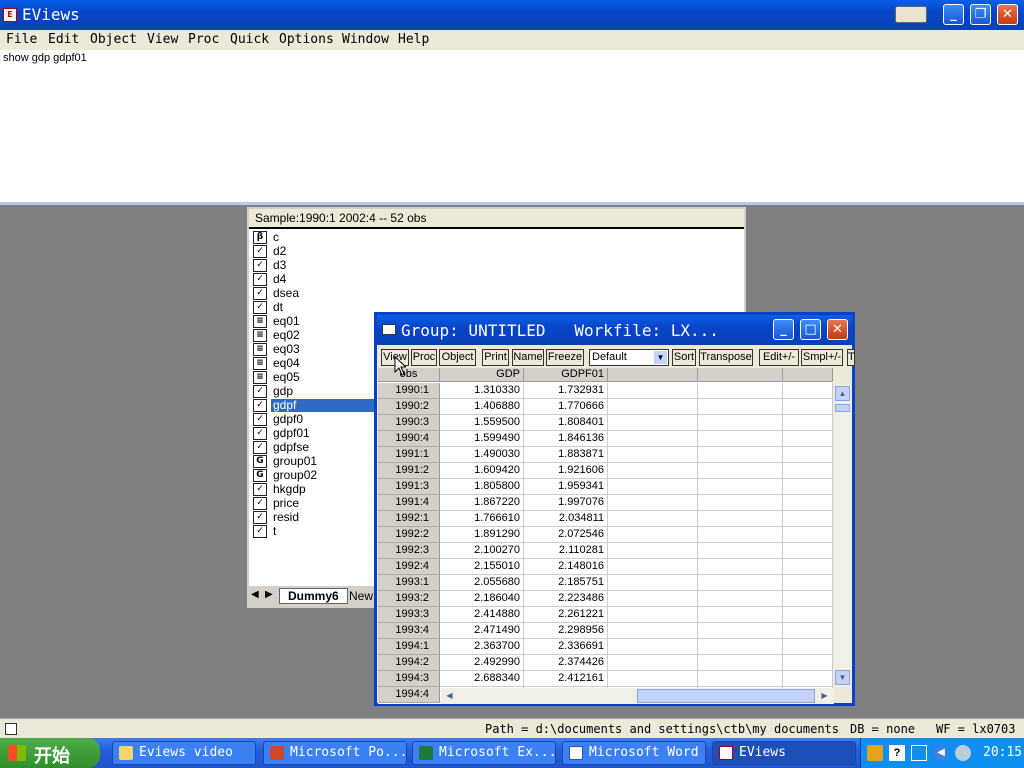 This screenshot has width=1024, height=768. I want to click on data-cell: 1.770666, so click(566, 407).